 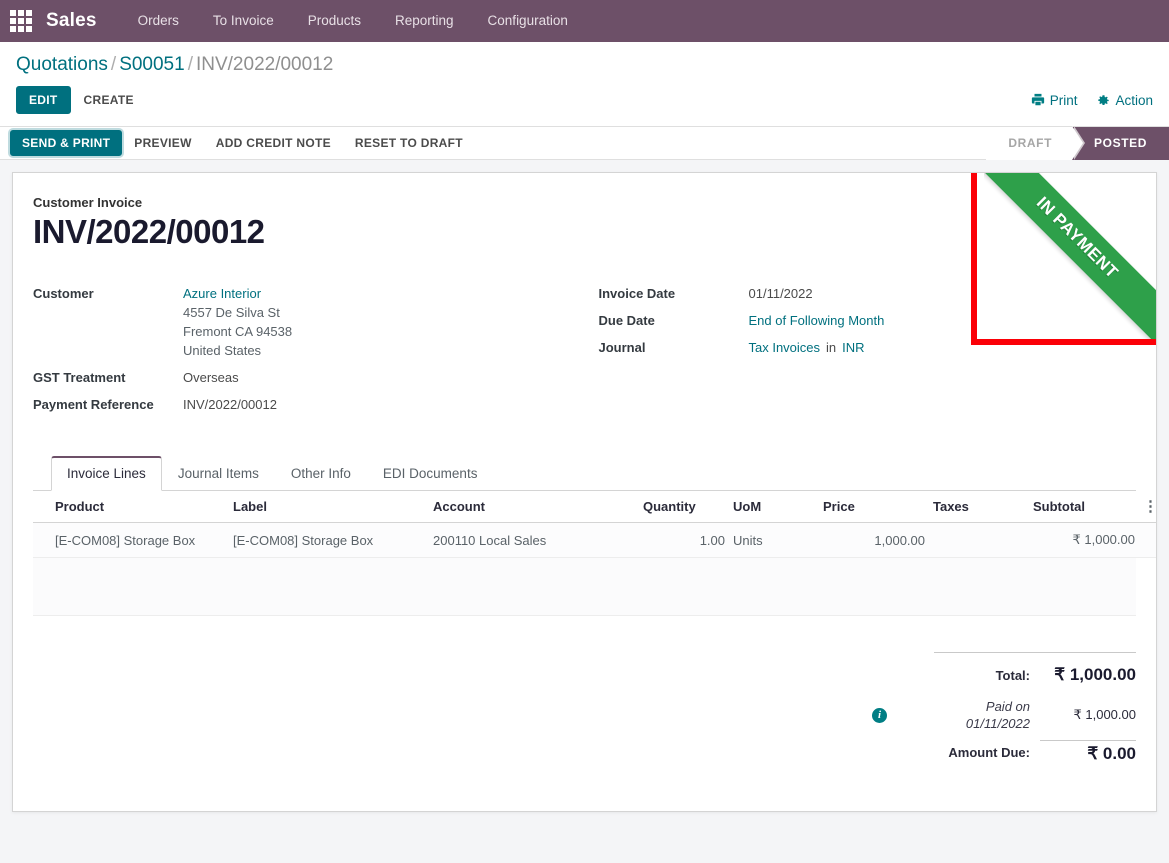 What do you see at coordinates (321, 473) in the screenshot?
I see `tab-other-info: Other Info` at bounding box center [321, 473].